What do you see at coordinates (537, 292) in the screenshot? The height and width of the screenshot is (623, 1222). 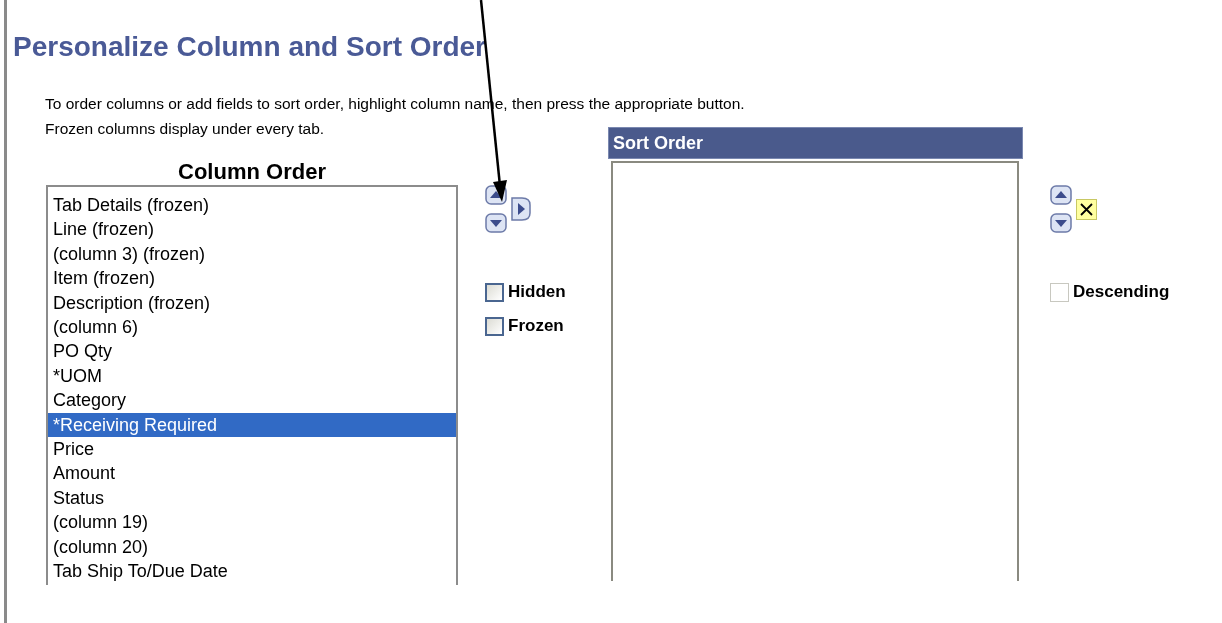 I see `checkbox-label: Hidden` at bounding box center [537, 292].